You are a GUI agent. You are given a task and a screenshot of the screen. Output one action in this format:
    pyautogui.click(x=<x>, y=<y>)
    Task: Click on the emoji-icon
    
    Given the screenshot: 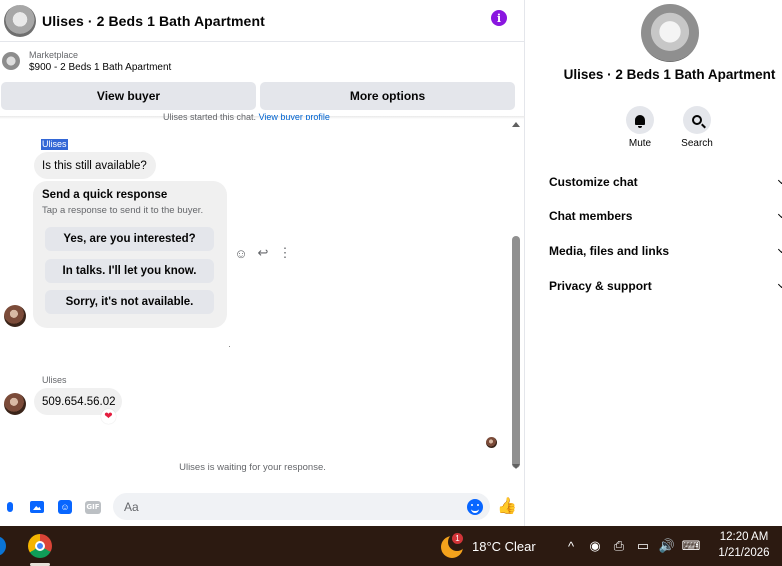 What is the action you would take?
    pyautogui.click(x=475, y=507)
    